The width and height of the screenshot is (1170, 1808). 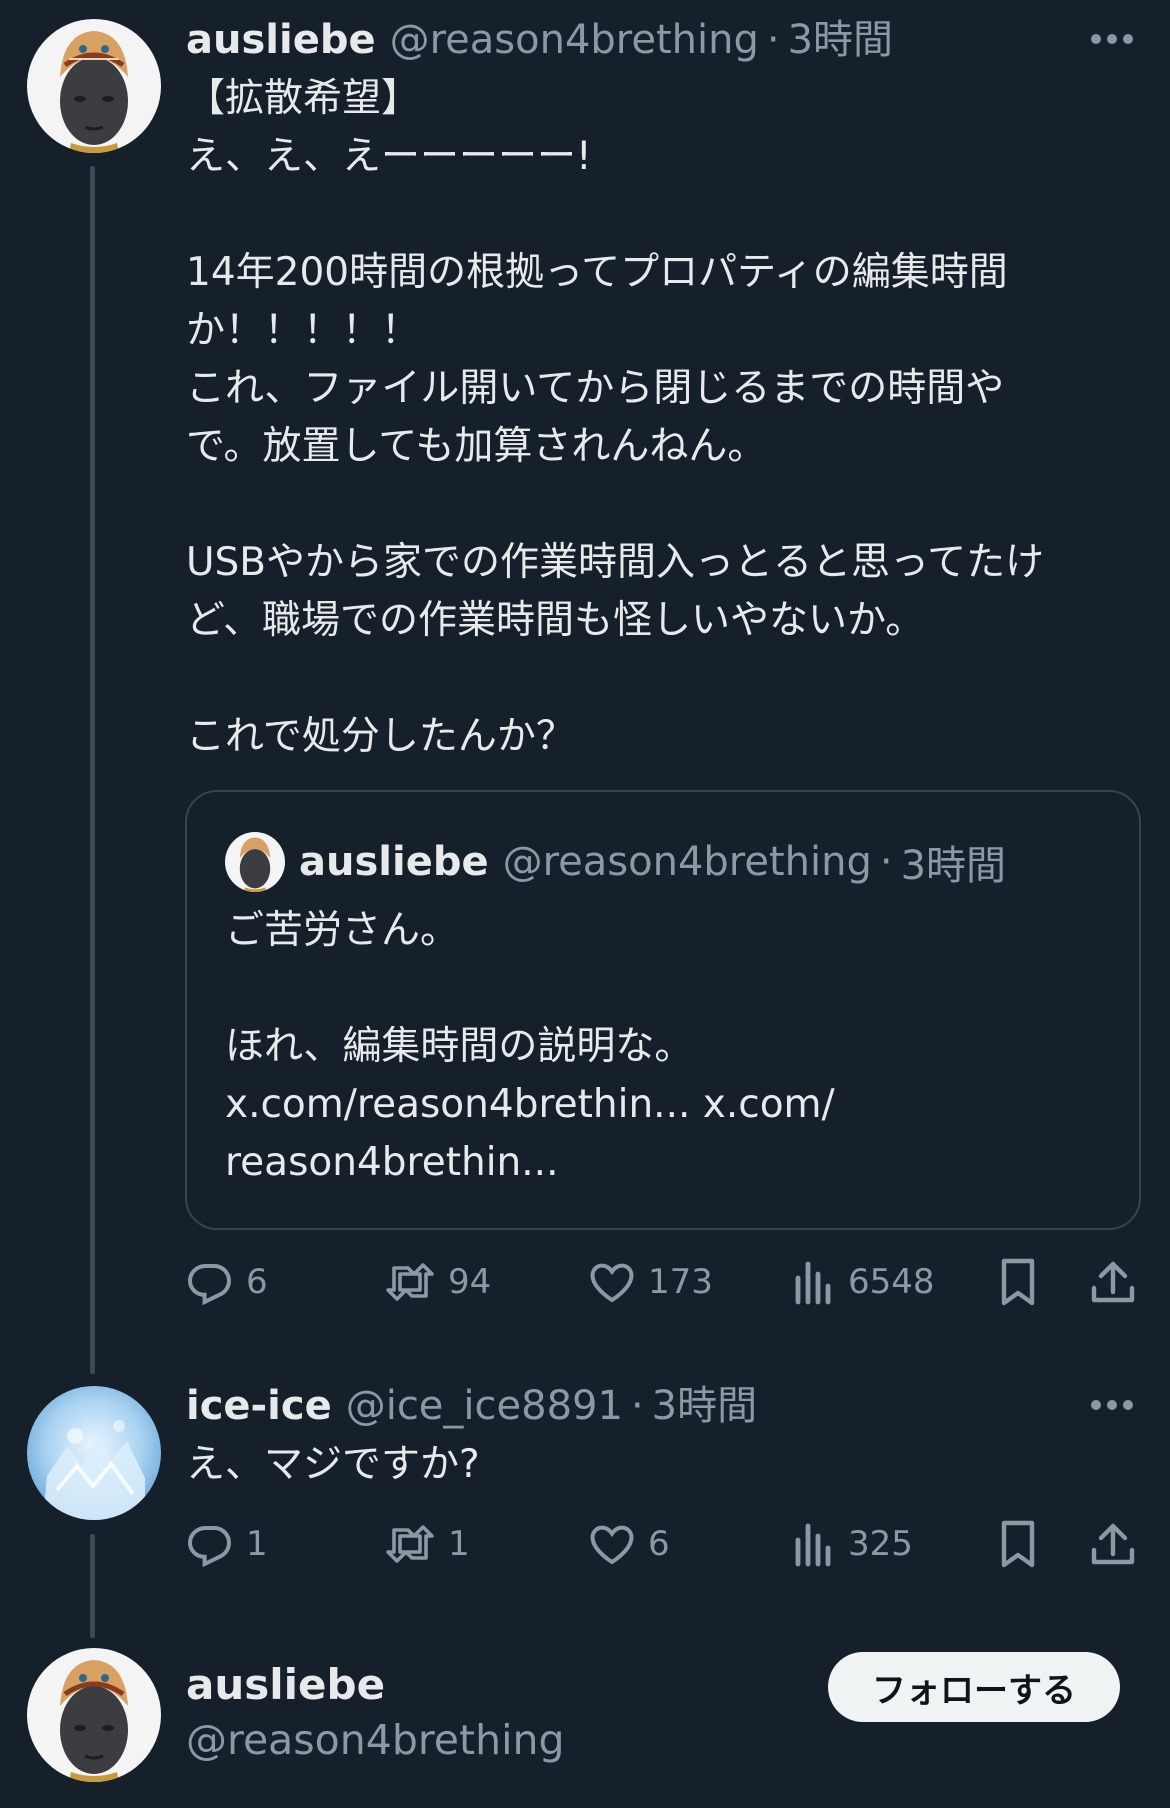 What do you see at coordinates (953, 866) in the screenshot?
I see `quote-timestamp: 3時間` at bounding box center [953, 866].